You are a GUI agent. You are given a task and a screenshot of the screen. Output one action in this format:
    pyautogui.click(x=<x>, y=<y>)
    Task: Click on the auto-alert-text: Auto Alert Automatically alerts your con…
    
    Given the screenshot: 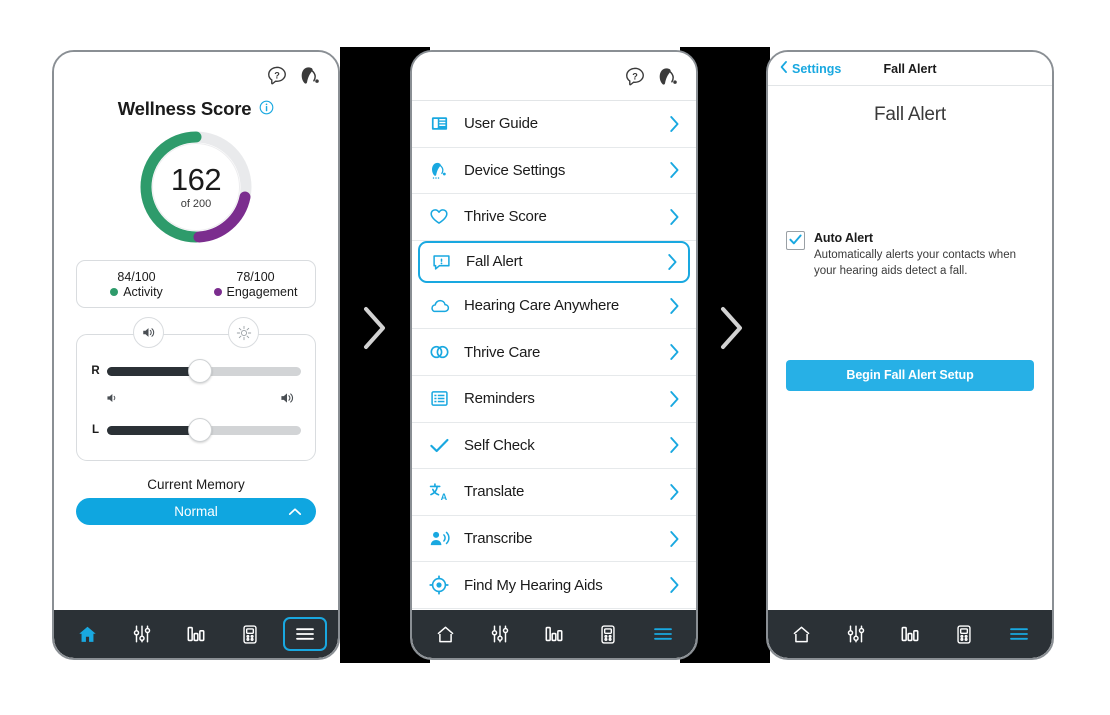 What is the action you would take?
    pyautogui.click(x=924, y=255)
    